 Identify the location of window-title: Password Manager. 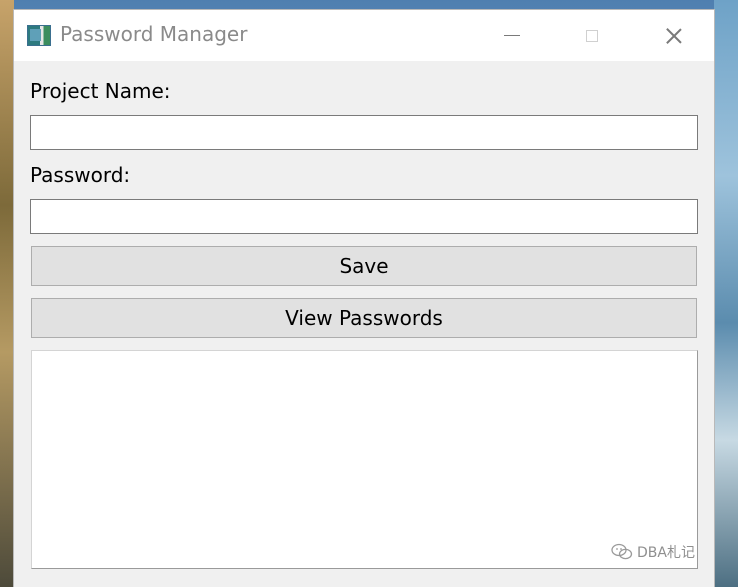
(154, 34).